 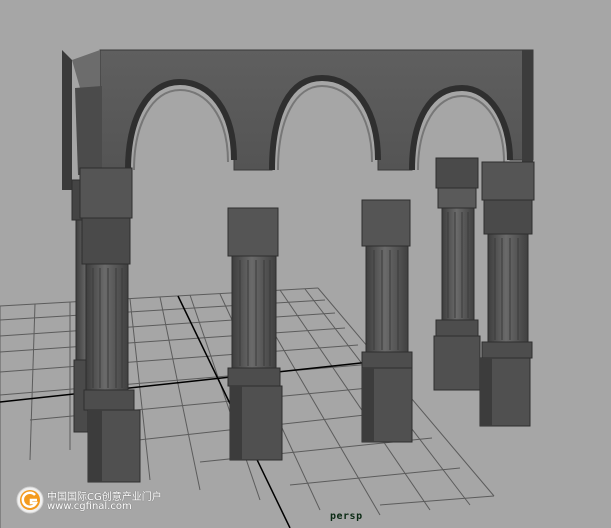 I want to click on camera-name-label: persp, so click(x=346, y=516).